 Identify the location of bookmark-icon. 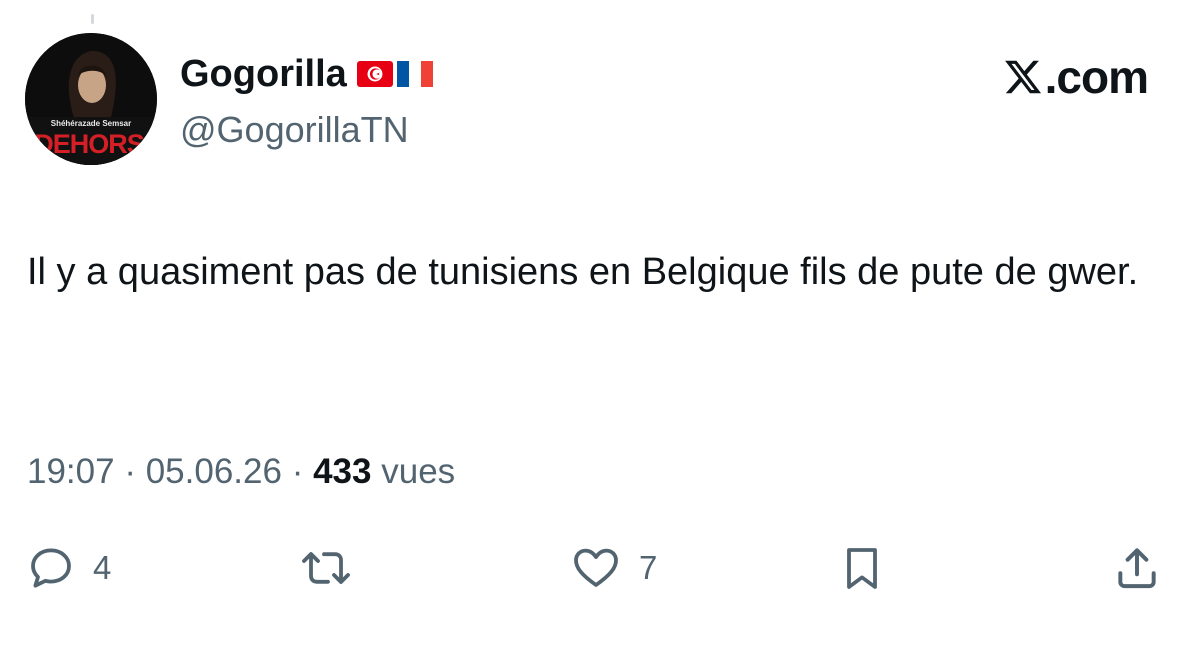
(862, 568).